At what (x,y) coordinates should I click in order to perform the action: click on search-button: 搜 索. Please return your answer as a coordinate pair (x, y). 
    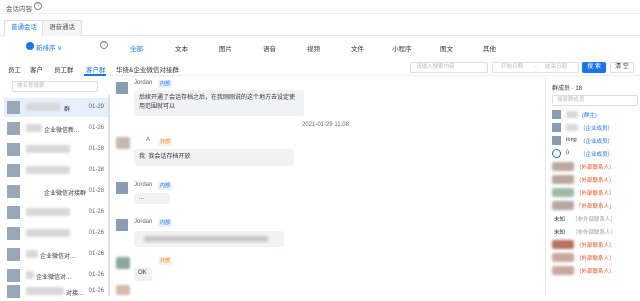
    Looking at the image, I should click on (594, 67).